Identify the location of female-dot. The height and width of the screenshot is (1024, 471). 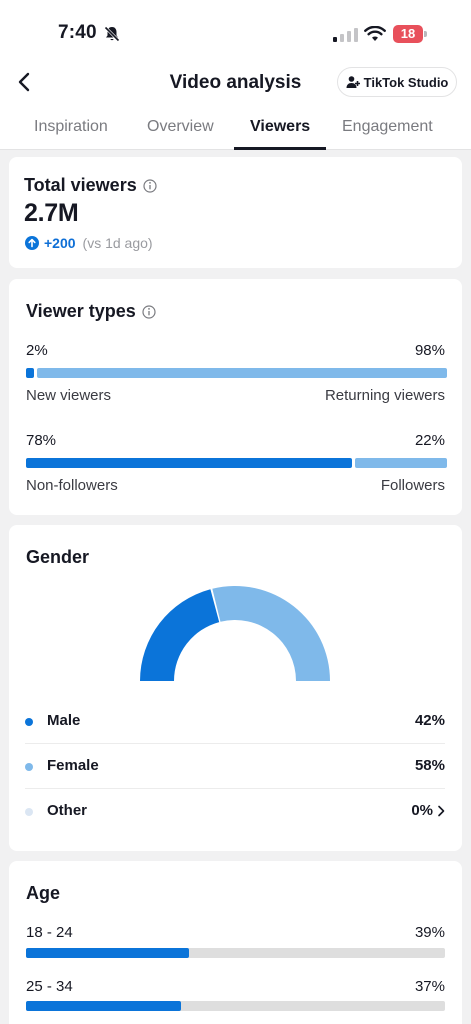
(29, 767).